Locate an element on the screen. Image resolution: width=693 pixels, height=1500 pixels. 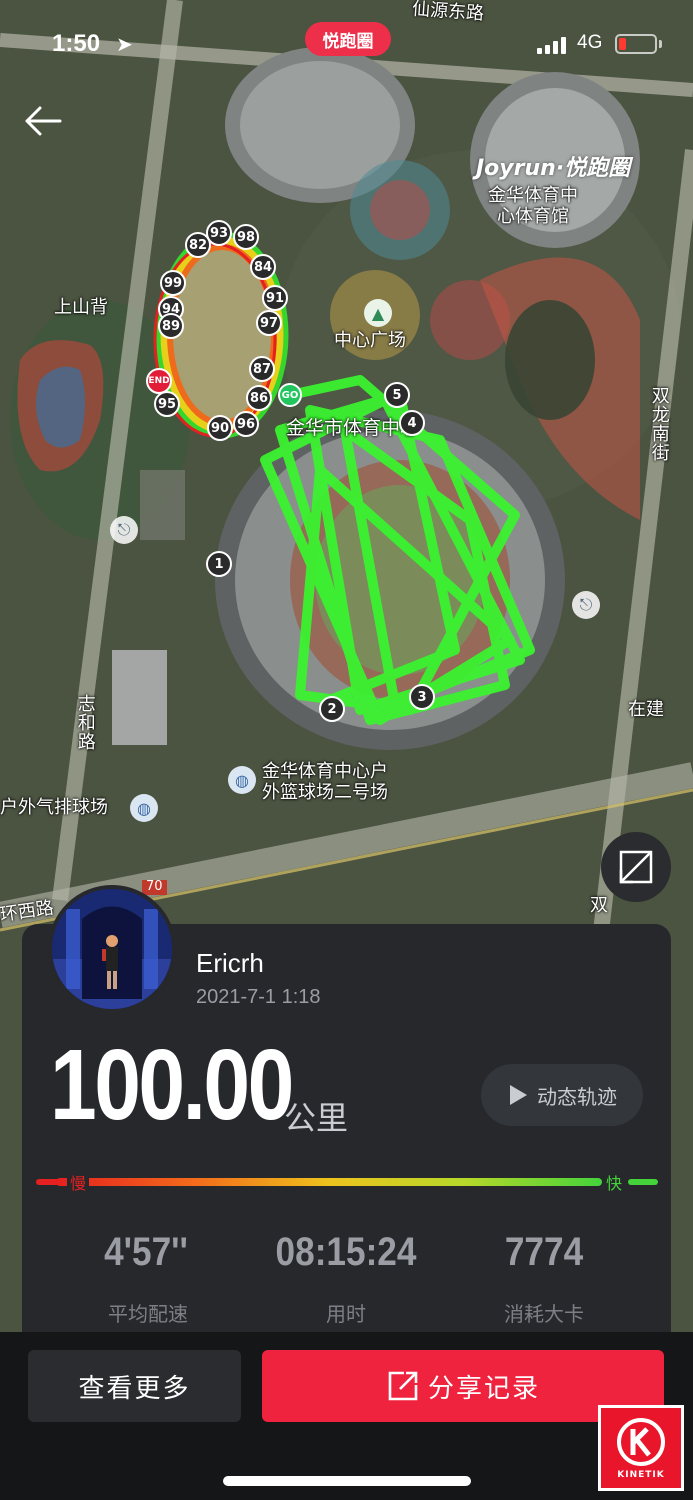
view-more-button: 查看更多 is located at coordinates (134, 1386).